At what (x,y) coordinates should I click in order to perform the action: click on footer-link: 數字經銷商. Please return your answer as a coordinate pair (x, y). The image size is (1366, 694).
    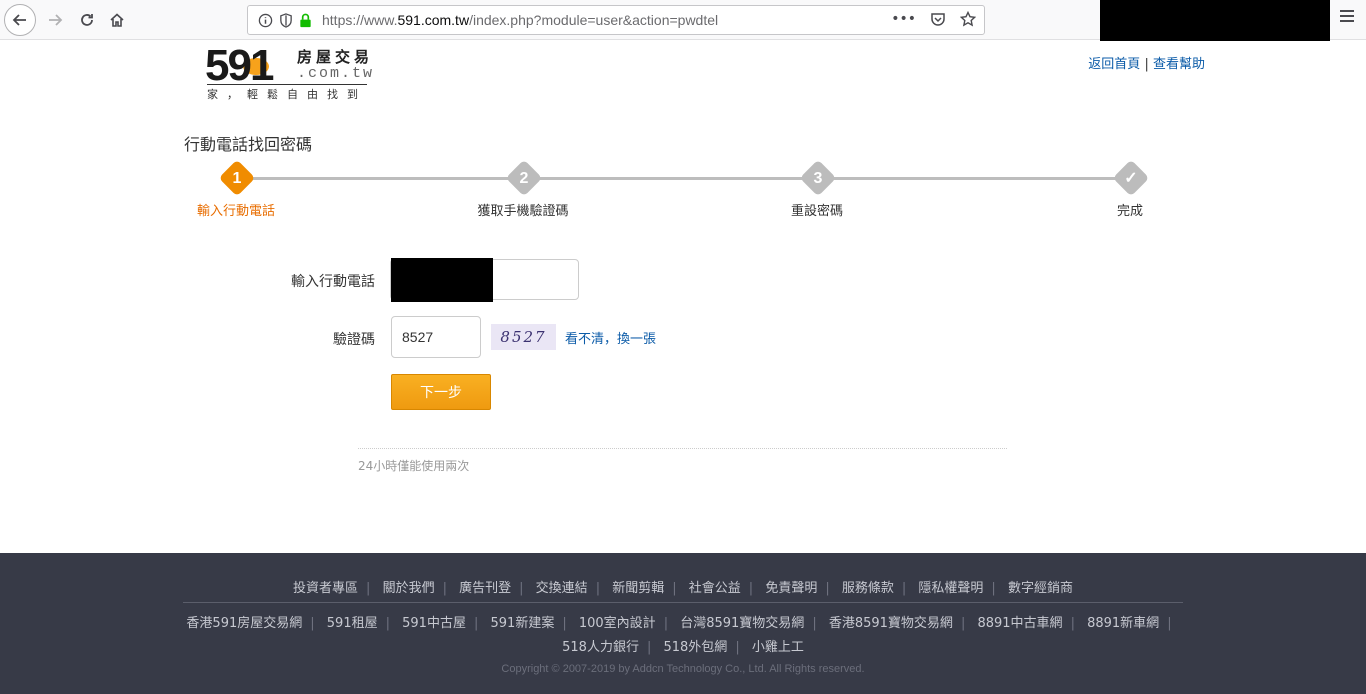
    Looking at the image, I should click on (1040, 588).